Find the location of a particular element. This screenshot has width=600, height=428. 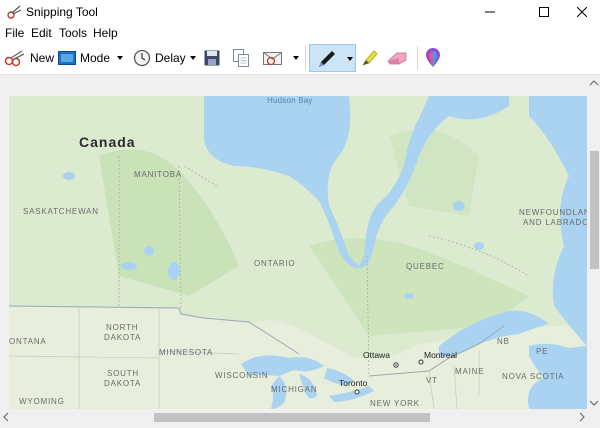

pen-dropdown-arrow-icon is located at coordinates (350, 59).